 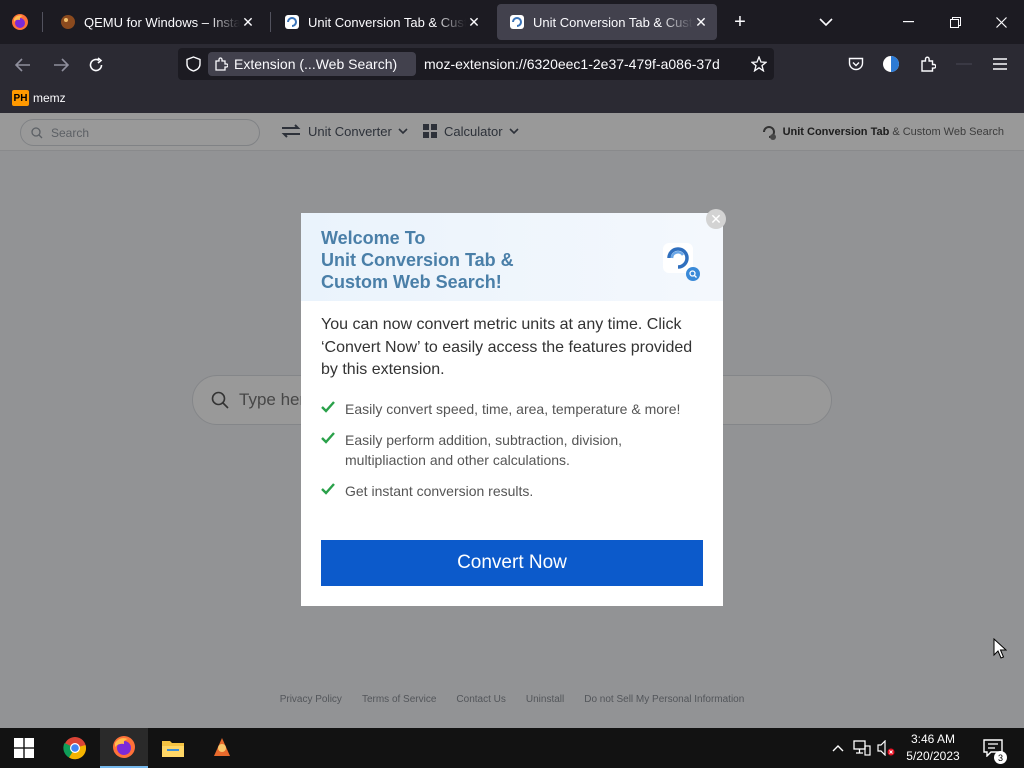 I want to click on pocket-button, so click(x=856, y=64).